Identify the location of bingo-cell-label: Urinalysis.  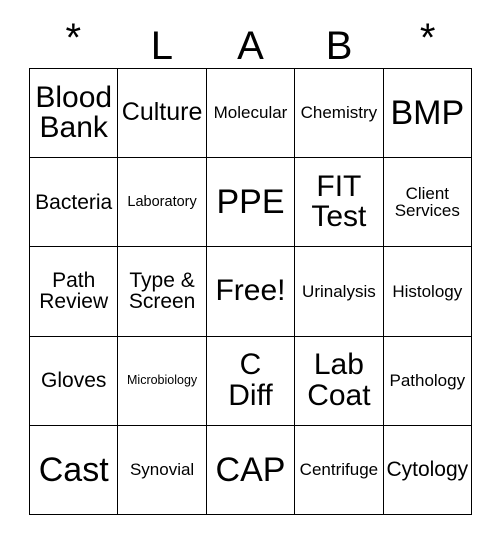
(339, 291).